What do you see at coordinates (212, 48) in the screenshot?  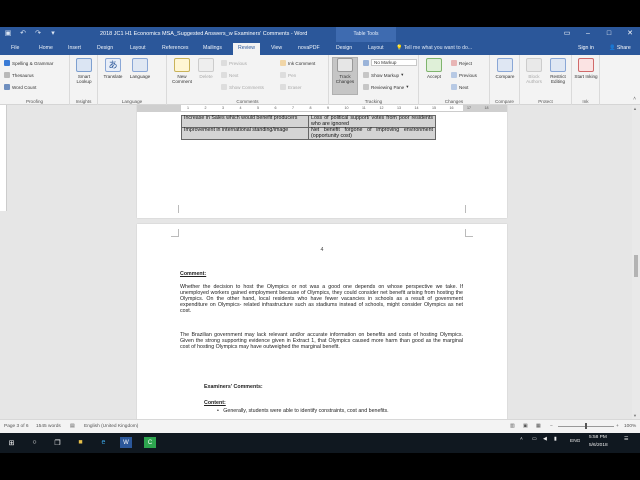 I see `tab-mailings: Mailings` at bounding box center [212, 48].